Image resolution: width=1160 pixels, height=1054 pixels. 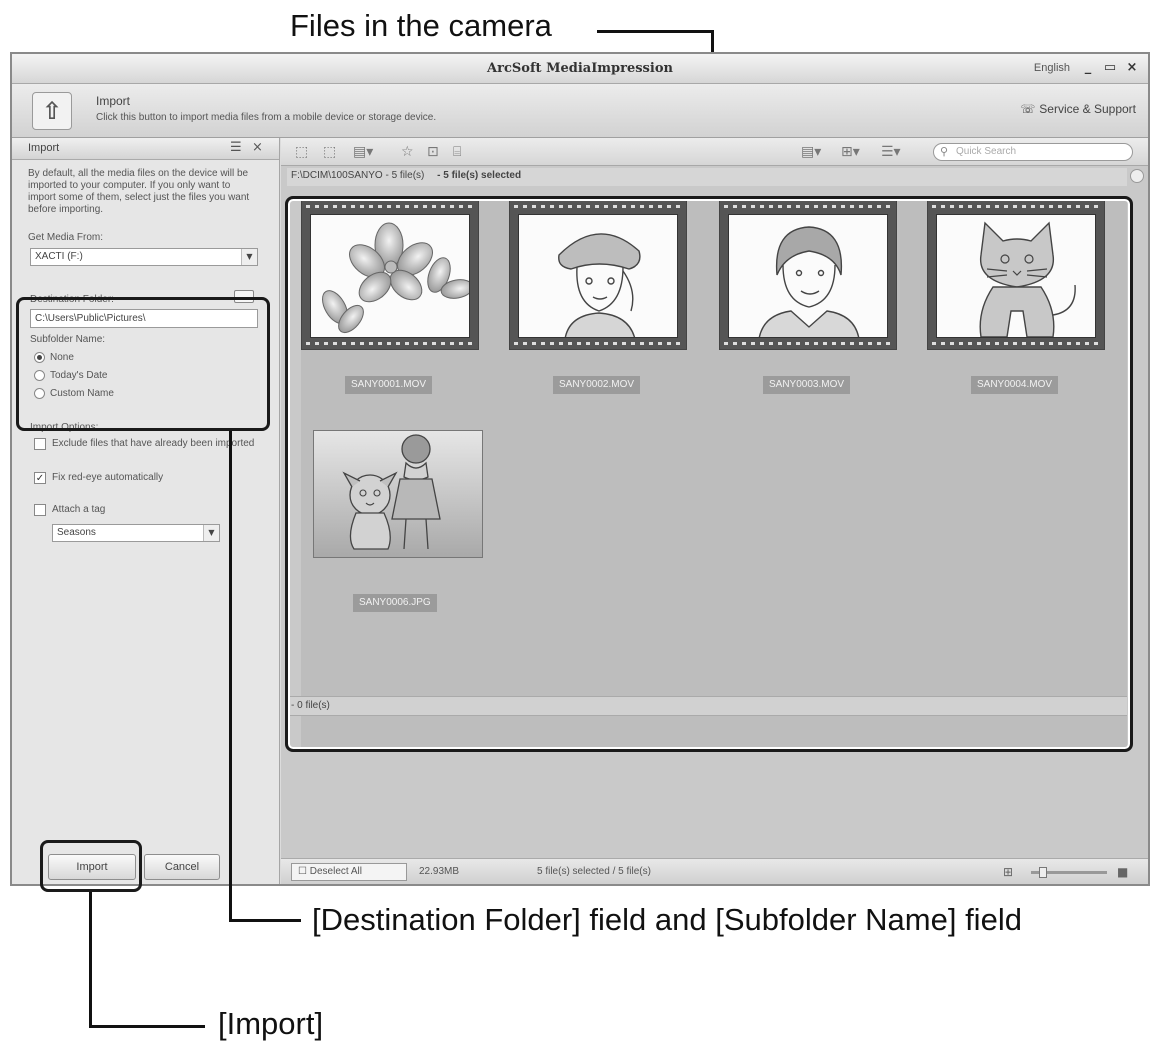 I want to click on radio-selected-icon, so click(x=39, y=357).